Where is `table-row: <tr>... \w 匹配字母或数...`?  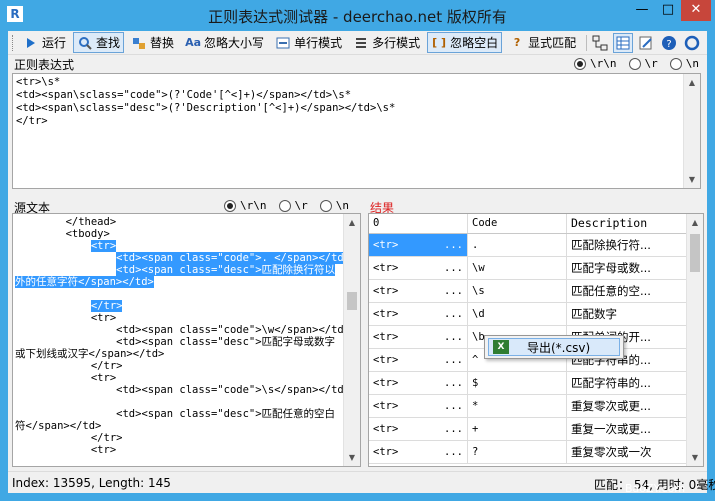 table-row: <tr>... \w 匹配字母或数... is located at coordinates (528, 268).